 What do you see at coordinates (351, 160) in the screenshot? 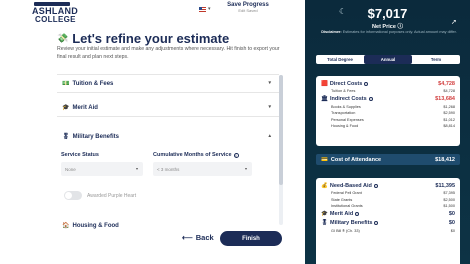
I see `coa-label: 💳 Cost of Attendance` at bounding box center [351, 160].